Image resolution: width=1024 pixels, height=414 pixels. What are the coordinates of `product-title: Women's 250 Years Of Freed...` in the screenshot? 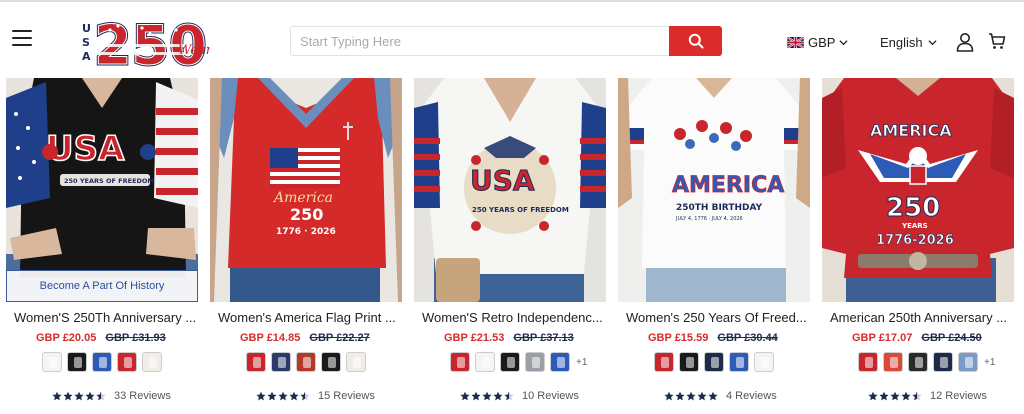 It's located at (718, 317).